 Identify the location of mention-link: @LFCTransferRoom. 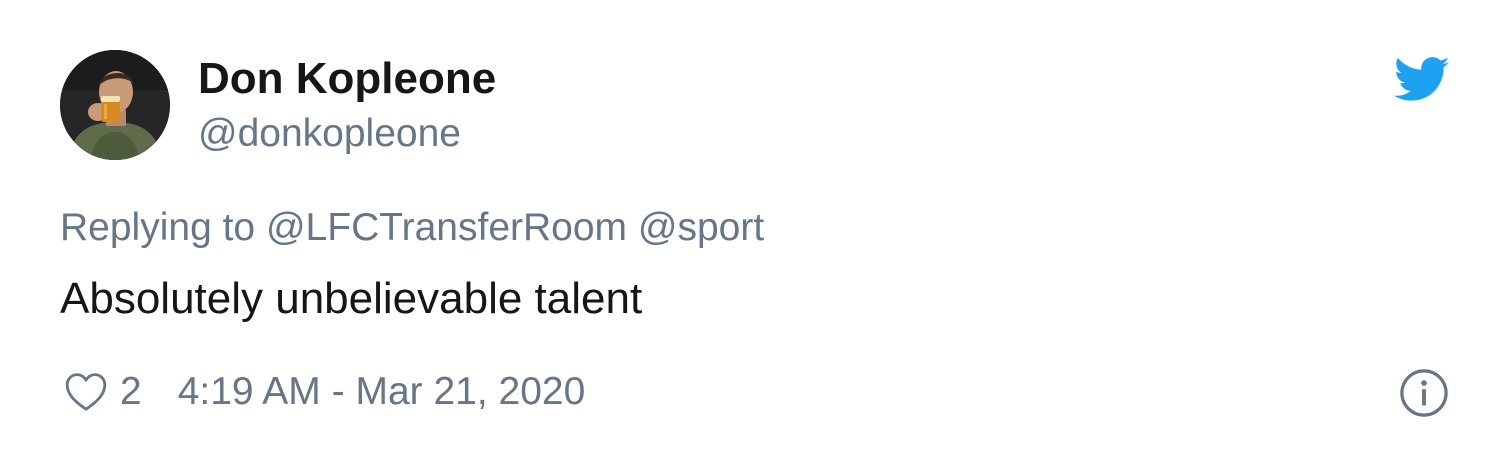
(446, 227).